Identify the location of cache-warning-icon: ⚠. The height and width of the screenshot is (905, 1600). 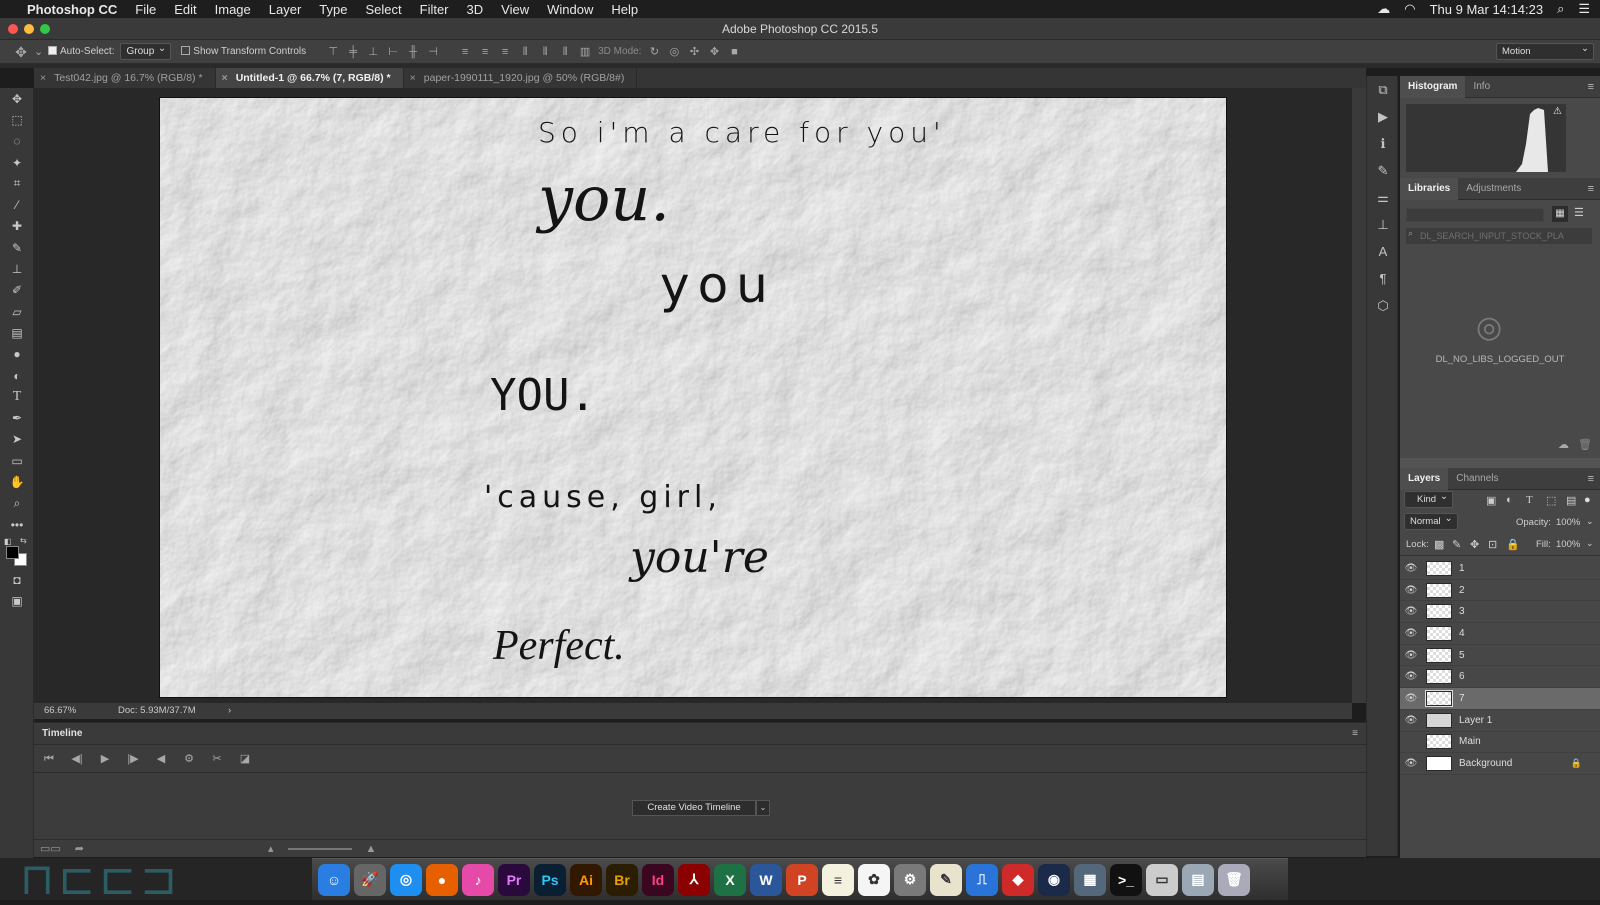
(1557, 111).